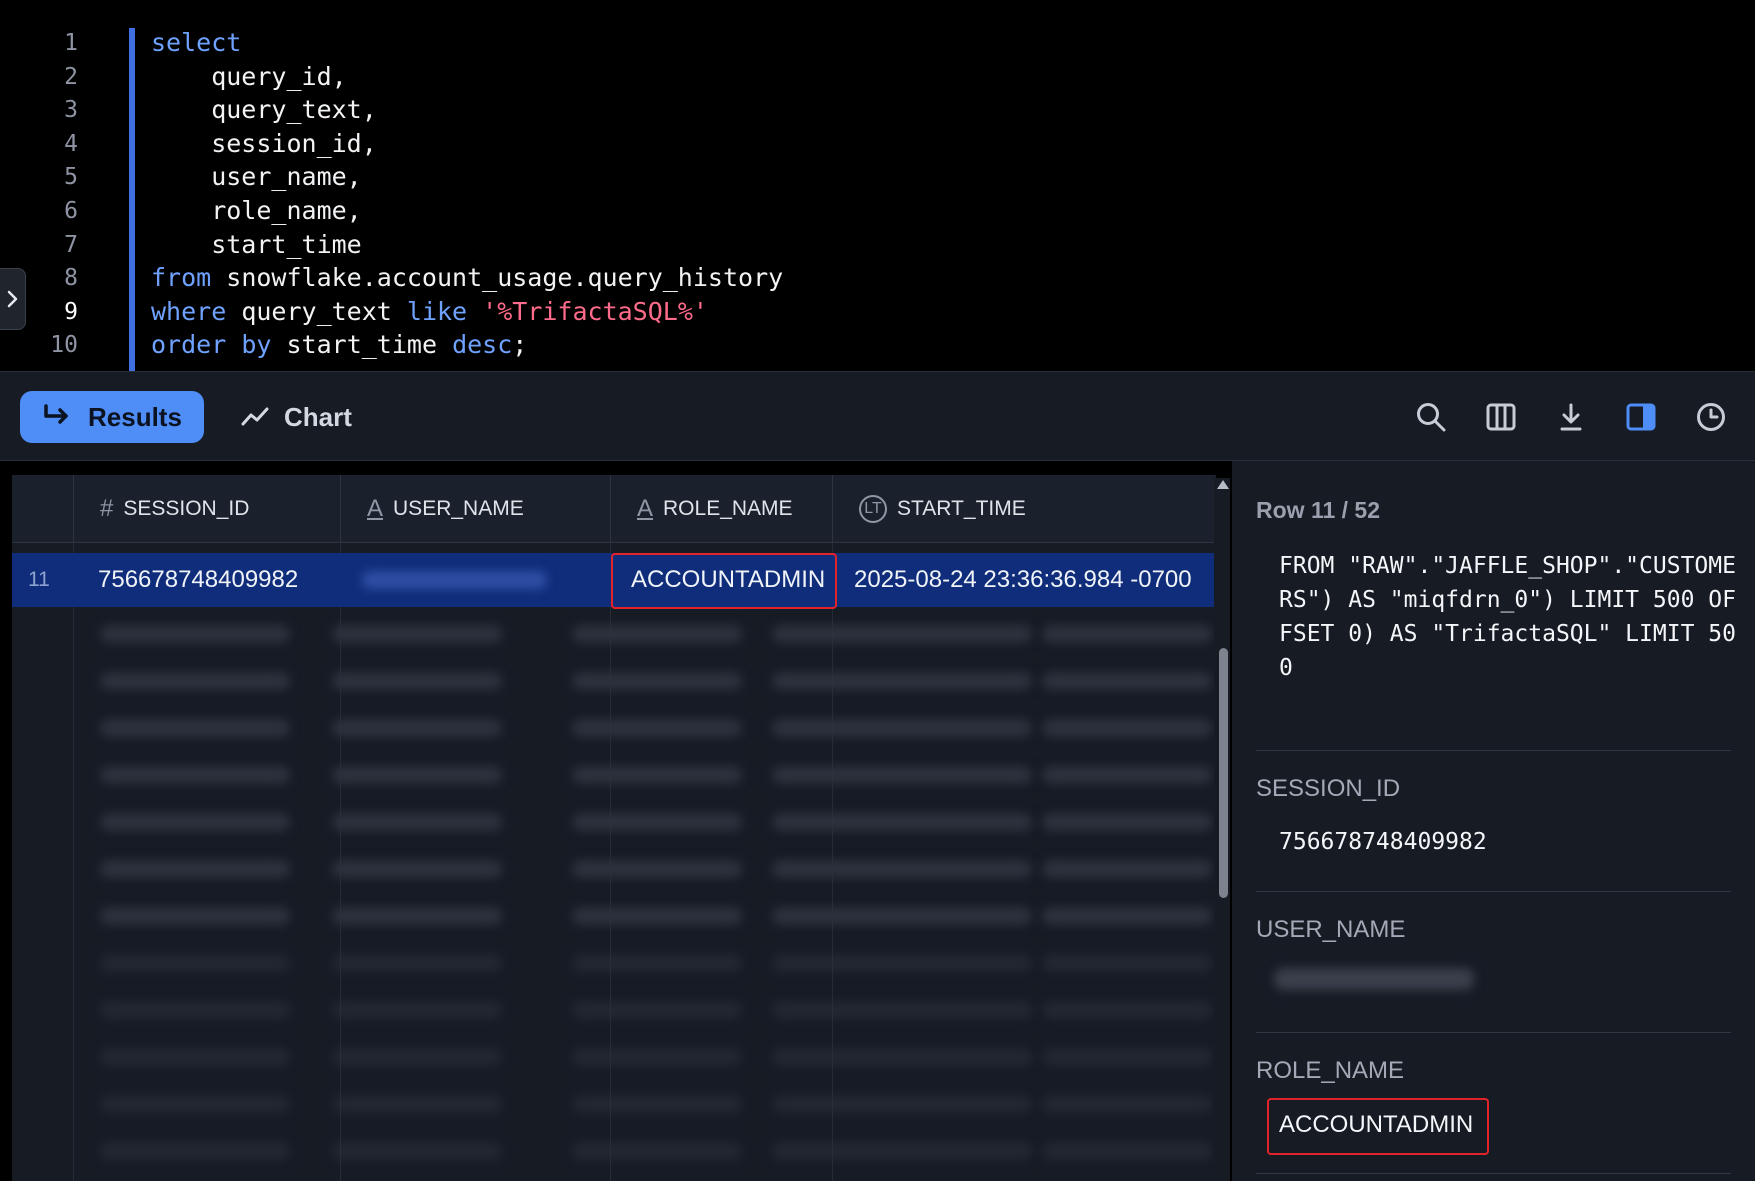 This screenshot has height=1181, width=1755. I want to click on field-value-user-name-redacted, so click(1374, 979).